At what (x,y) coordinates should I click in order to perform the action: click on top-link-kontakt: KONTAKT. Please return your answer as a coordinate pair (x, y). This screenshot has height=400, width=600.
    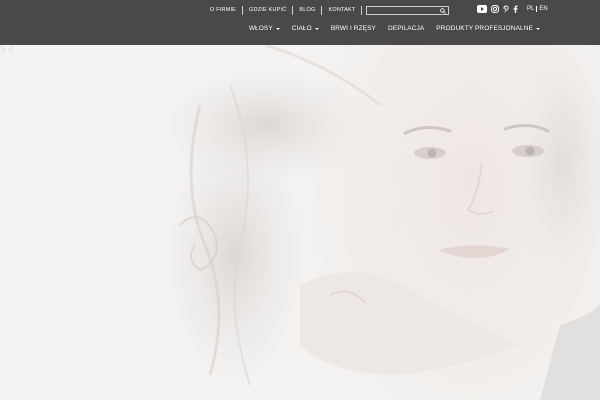
    Looking at the image, I should click on (342, 10).